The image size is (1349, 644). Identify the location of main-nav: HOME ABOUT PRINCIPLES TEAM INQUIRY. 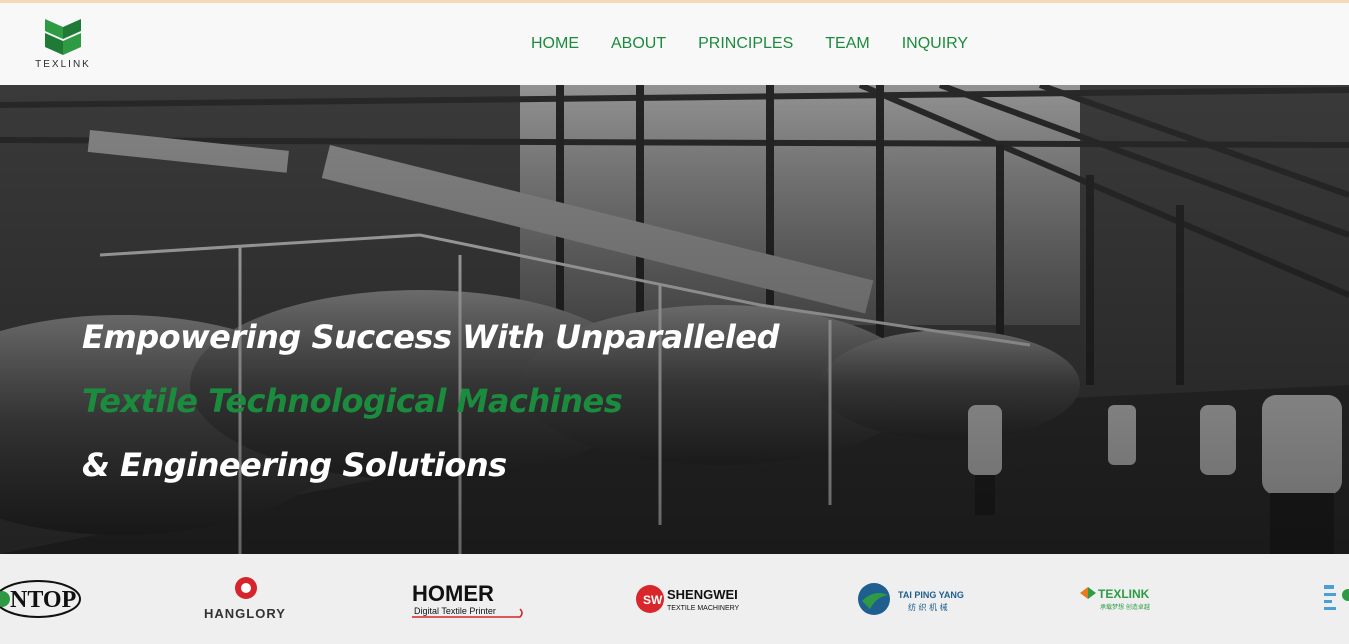
(749, 44).